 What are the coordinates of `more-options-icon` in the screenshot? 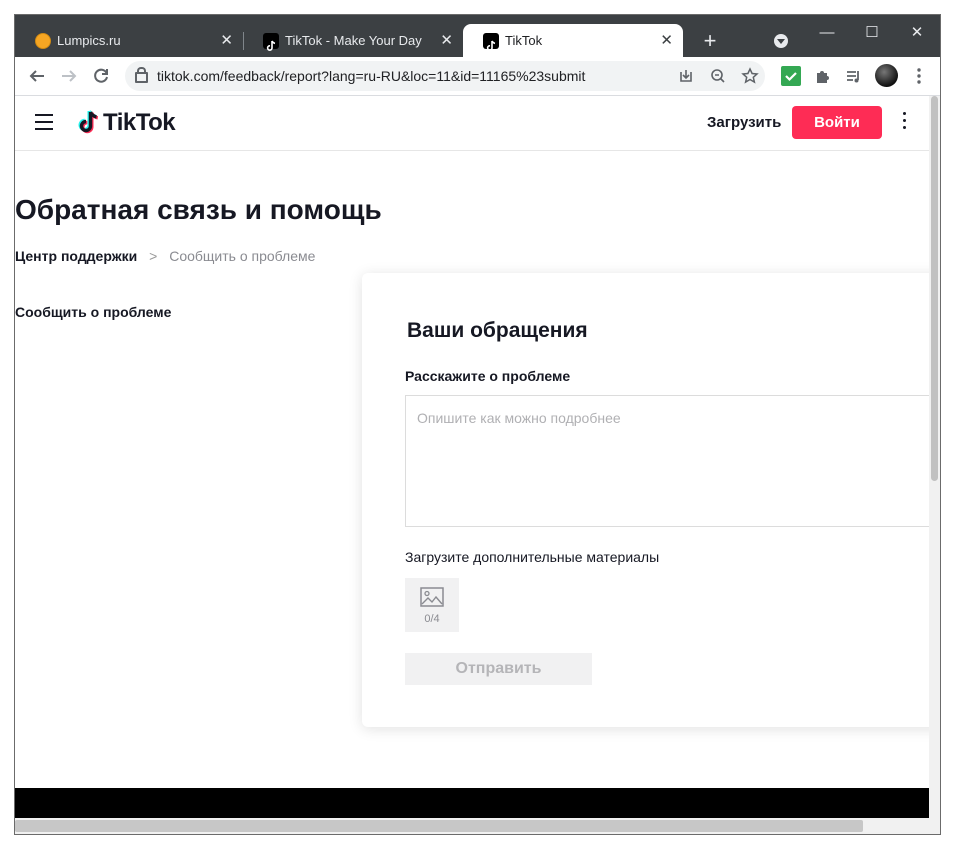 It's located at (906, 122).